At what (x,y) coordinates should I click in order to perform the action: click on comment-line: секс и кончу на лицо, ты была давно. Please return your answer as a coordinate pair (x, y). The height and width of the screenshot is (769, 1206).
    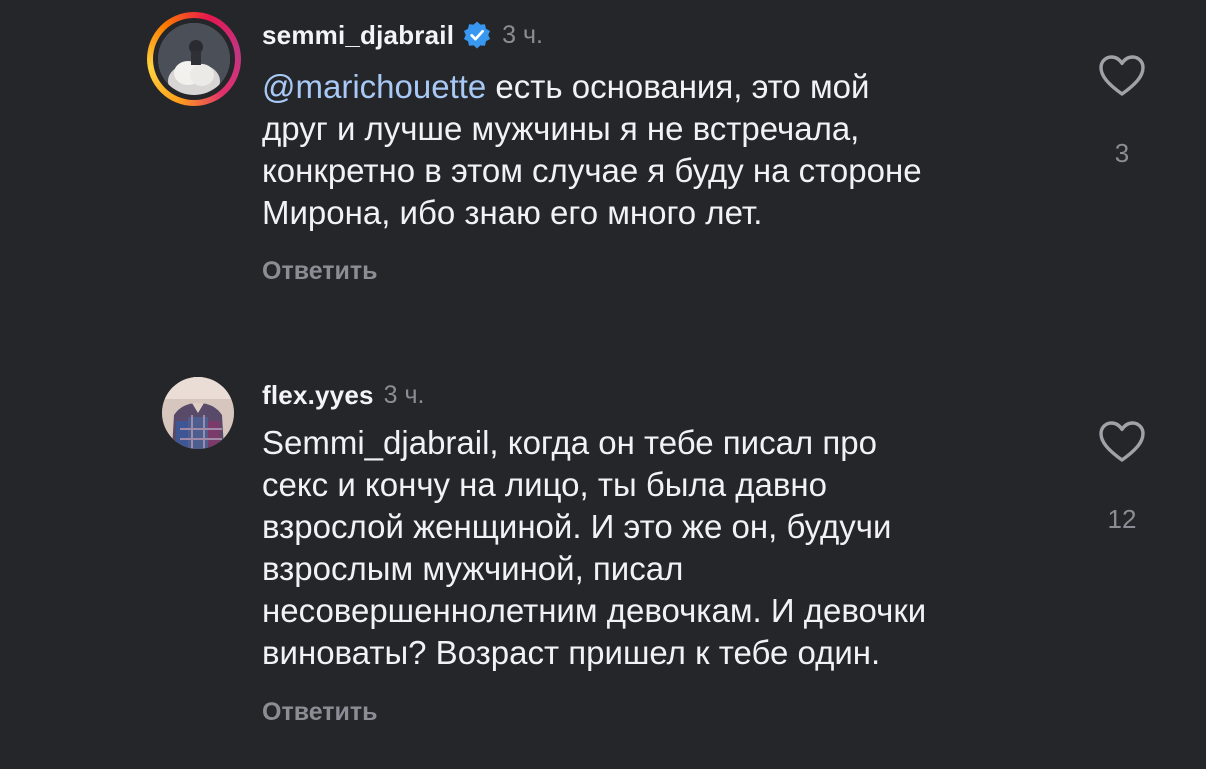
    Looking at the image, I should click on (544, 484).